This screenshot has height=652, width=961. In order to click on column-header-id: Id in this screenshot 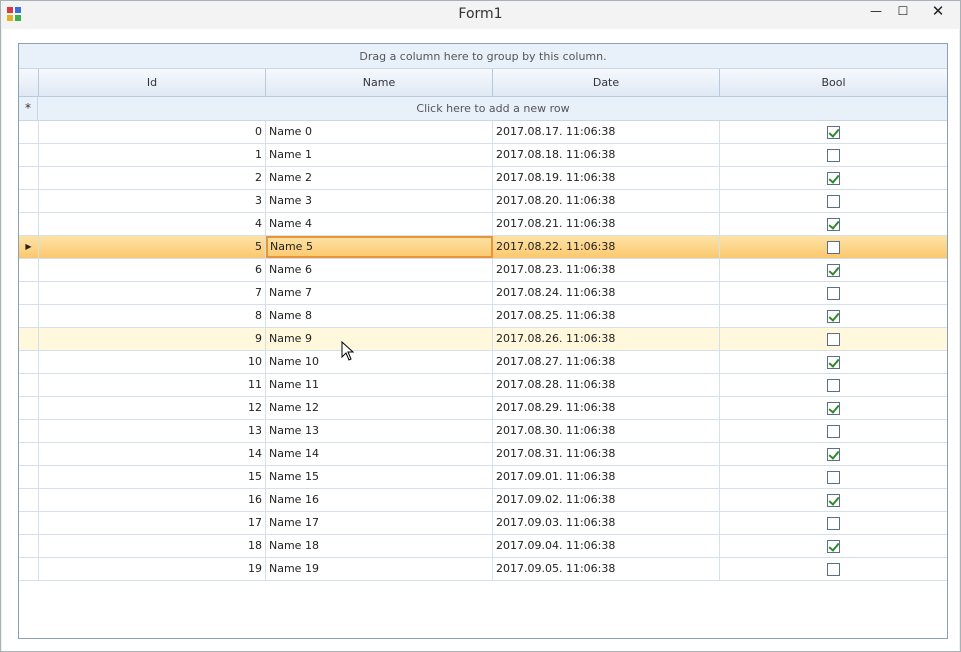, I will do `click(152, 83)`.